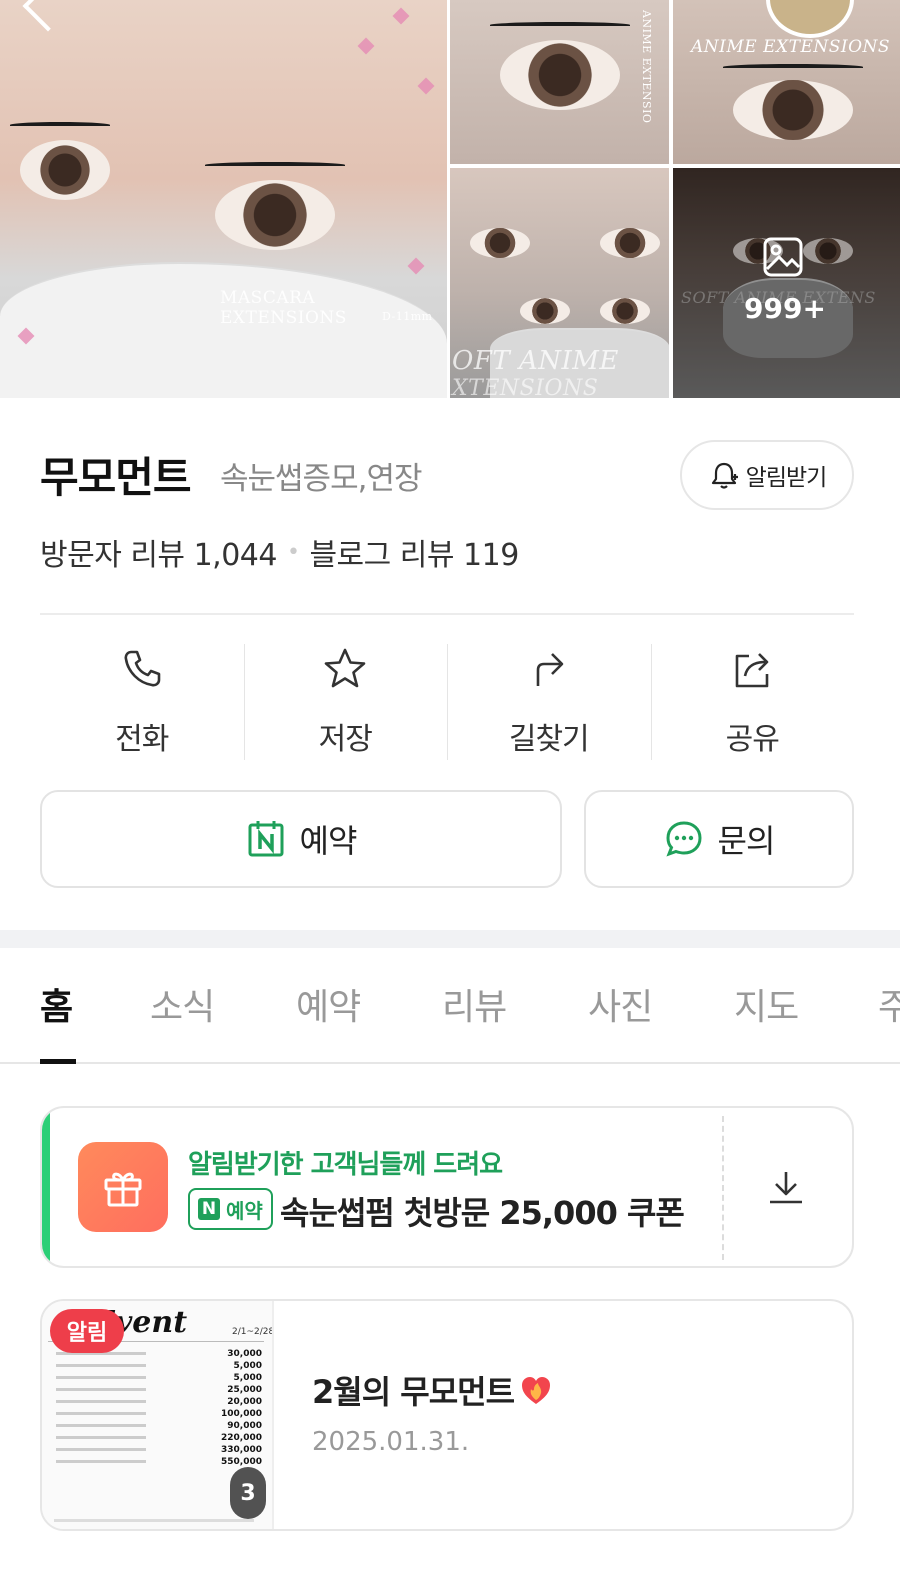 The width and height of the screenshot is (900, 1579). Describe the element at coordinates (746, 841) in the screenshot. I see `inquiry-label: 문의` at that location.